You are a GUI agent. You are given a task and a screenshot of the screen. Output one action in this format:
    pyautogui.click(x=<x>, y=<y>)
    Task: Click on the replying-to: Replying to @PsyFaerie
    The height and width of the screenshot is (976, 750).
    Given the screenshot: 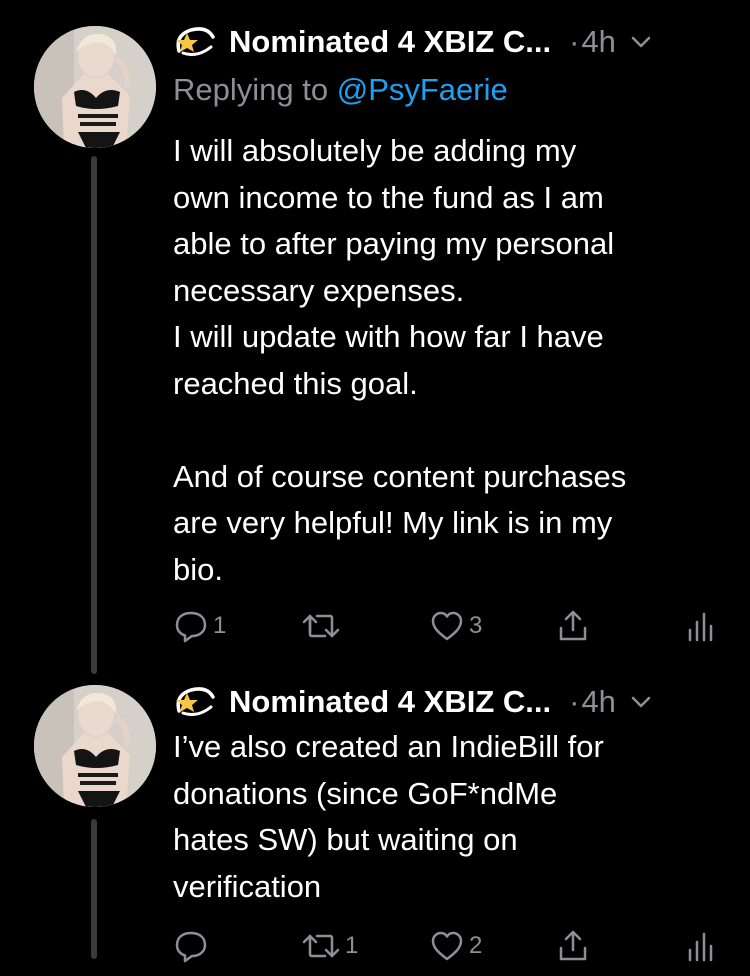 What is the action you would take?
    pyautogui.click(x=340, y=90)
    